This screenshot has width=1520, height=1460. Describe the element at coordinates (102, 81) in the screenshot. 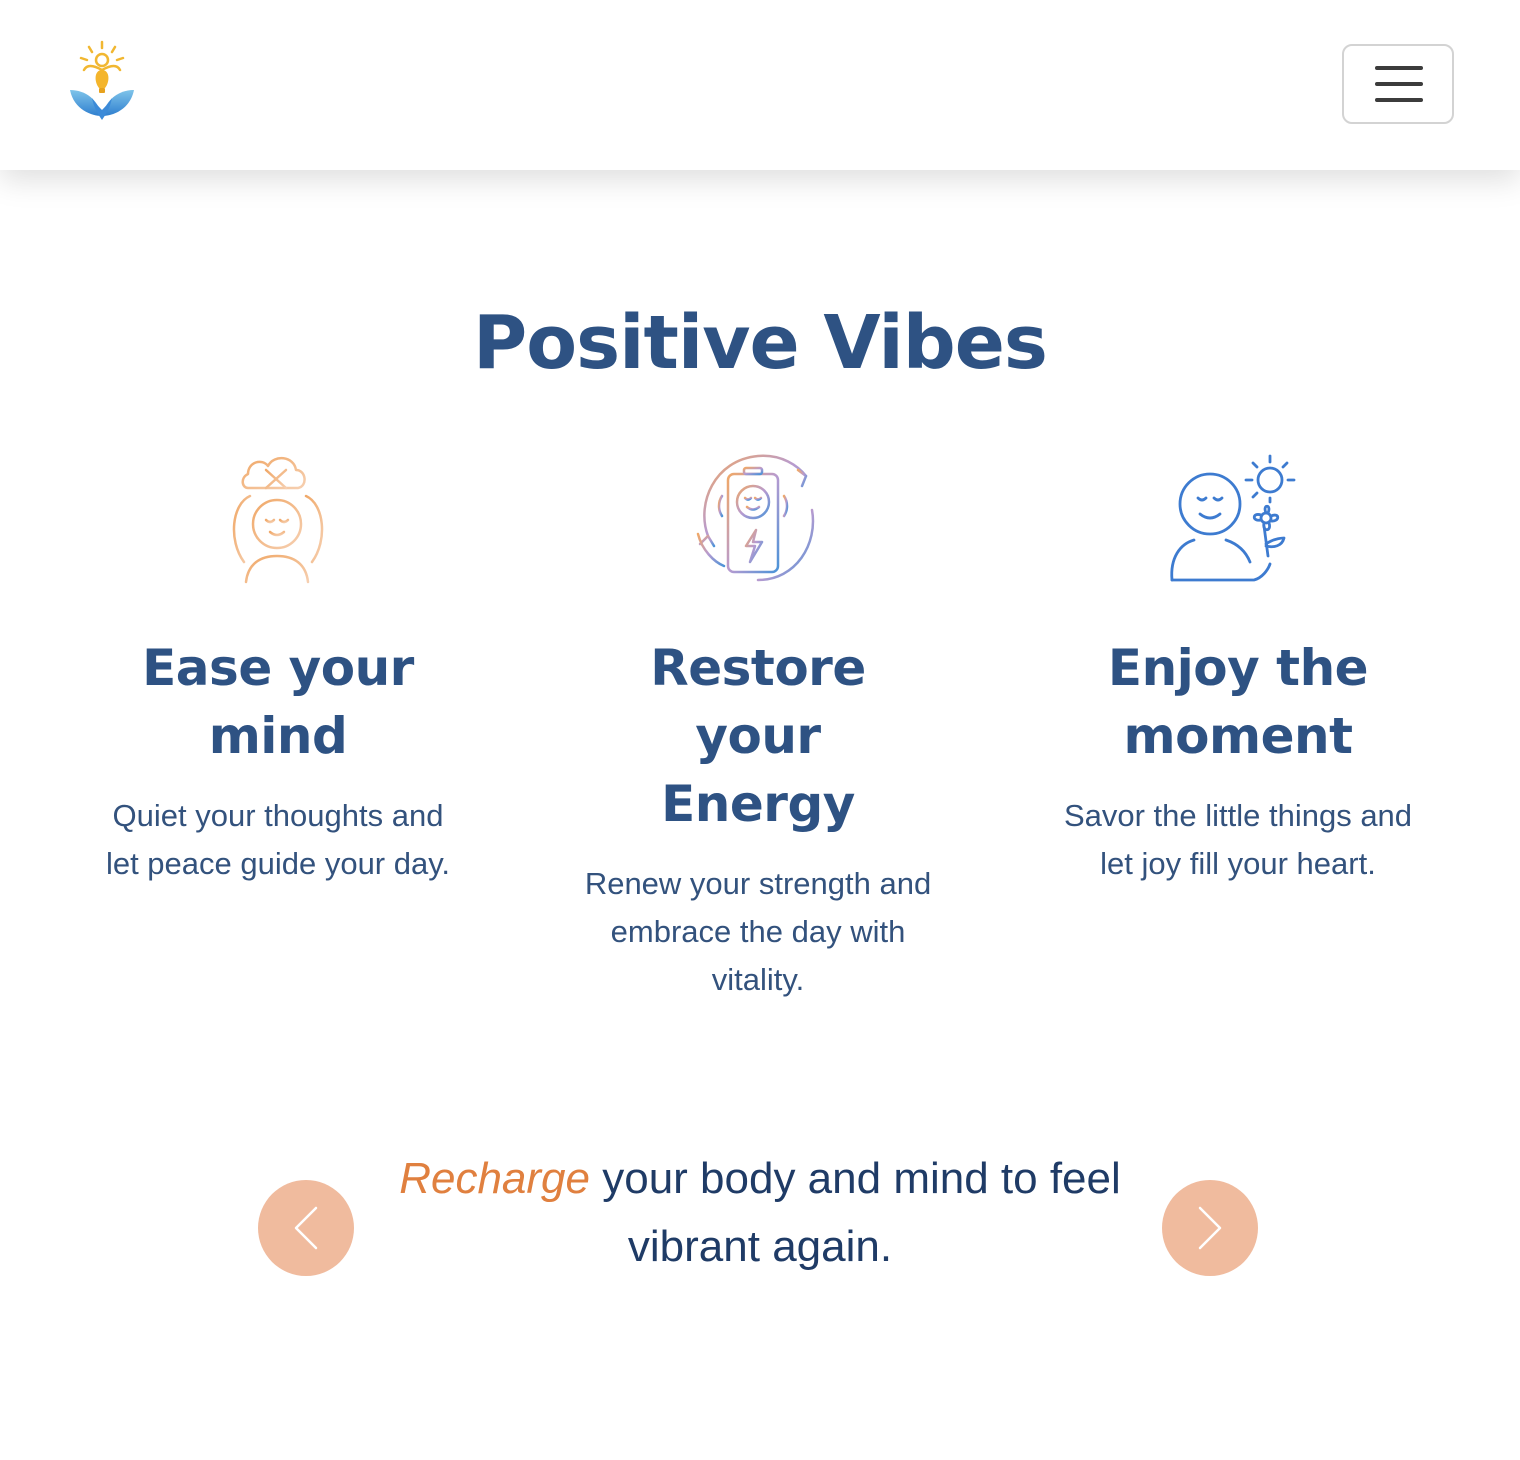

I see `lightbulb-lotus-logo-icon` at that location.